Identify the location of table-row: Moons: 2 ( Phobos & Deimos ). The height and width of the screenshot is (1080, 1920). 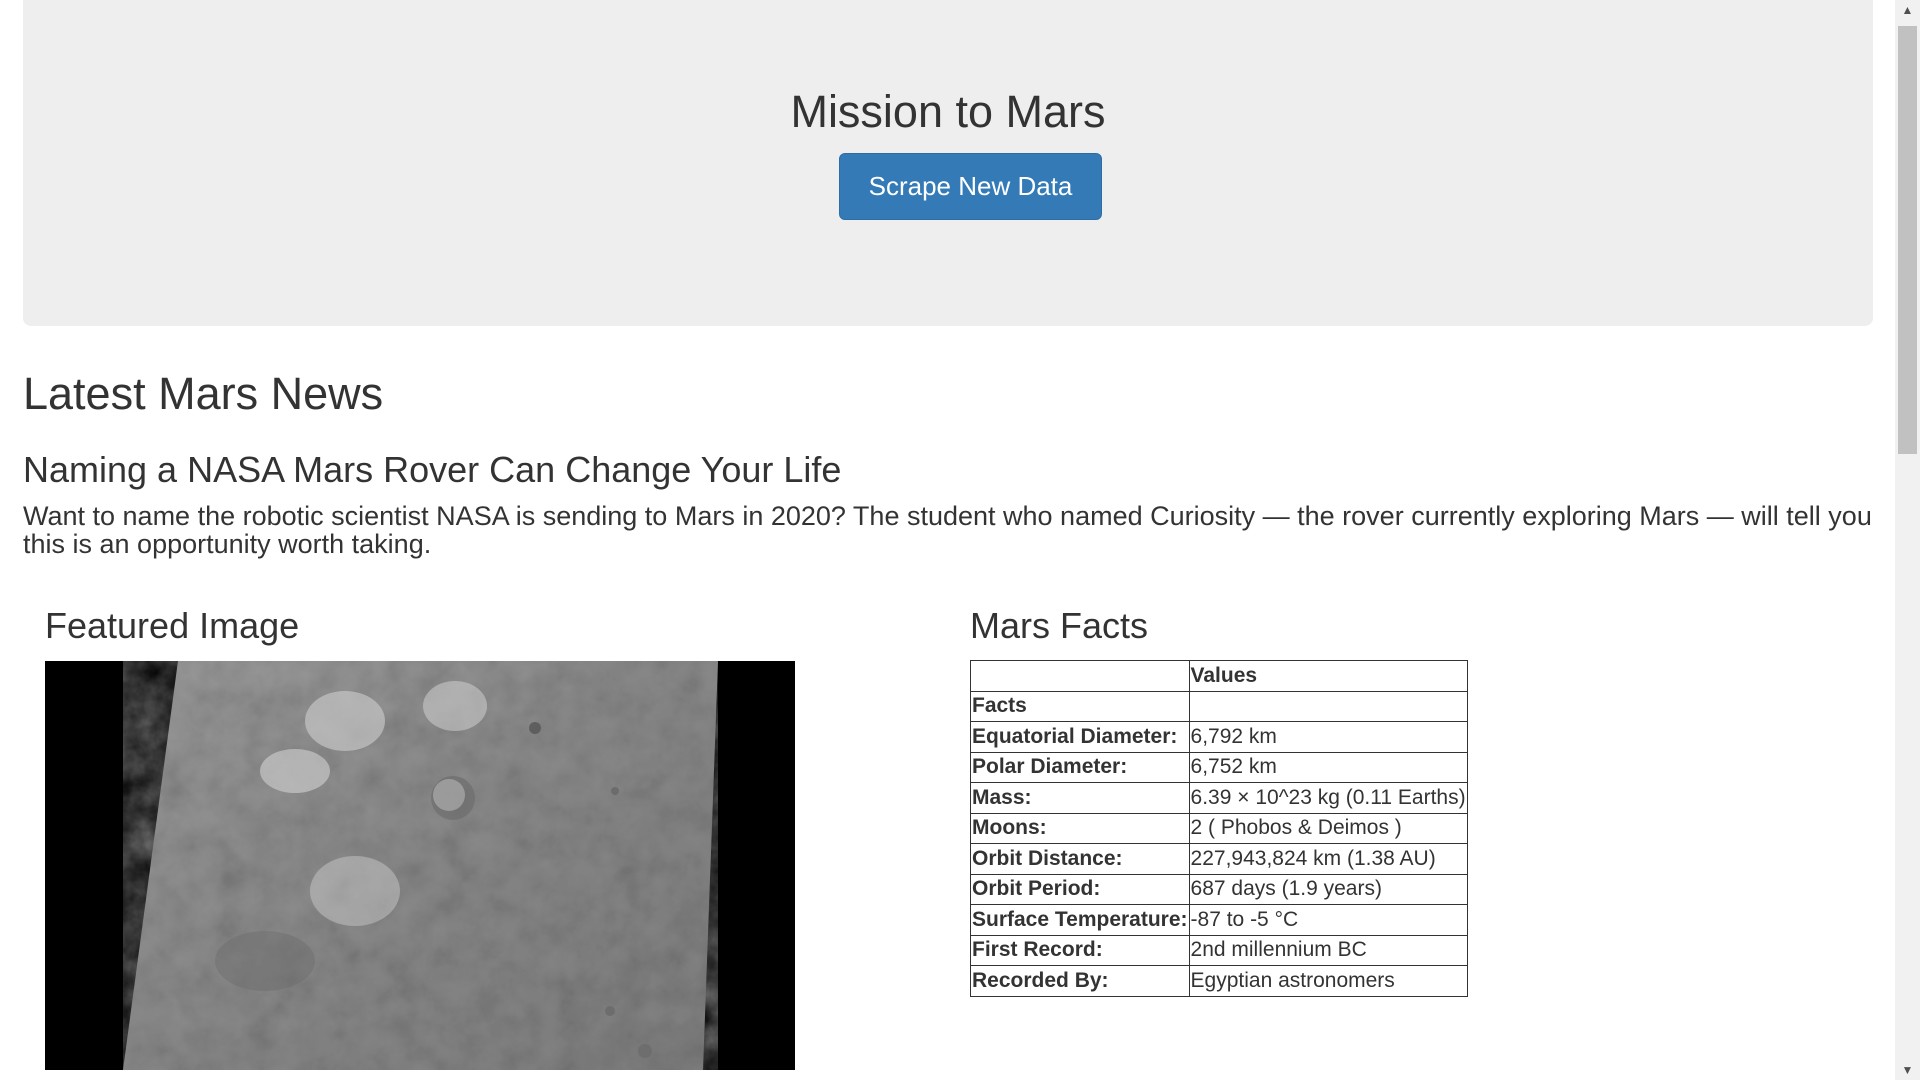
(1219, 828).